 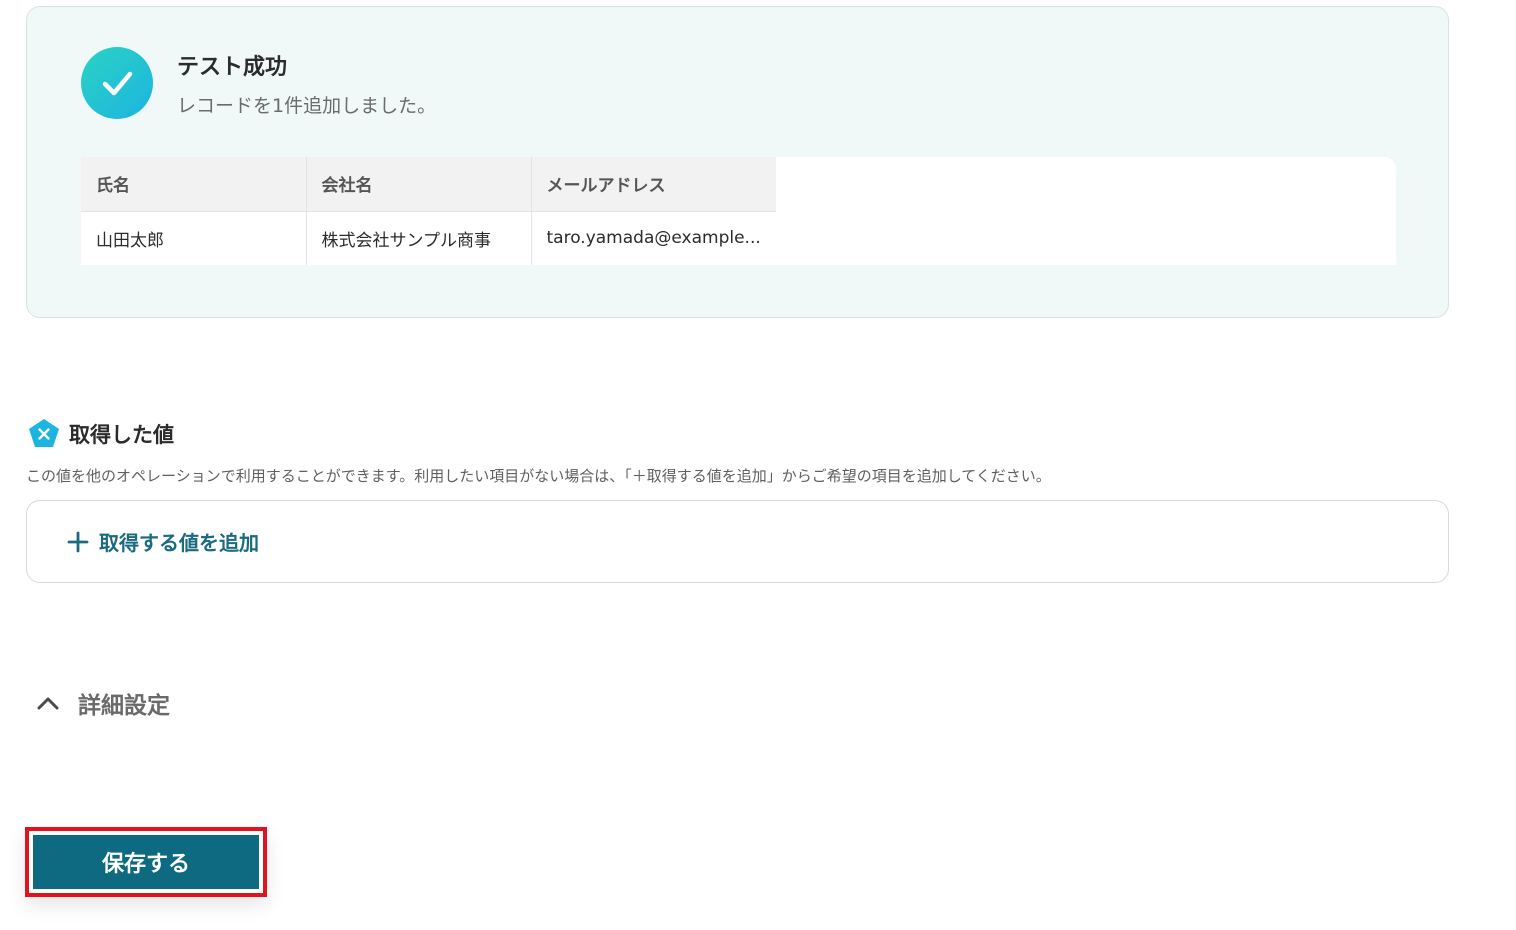 What do you see at coordinates (44, 433) in the screenshot?
I see `variable-pentagon-icon` at bounding box center [44, 433].